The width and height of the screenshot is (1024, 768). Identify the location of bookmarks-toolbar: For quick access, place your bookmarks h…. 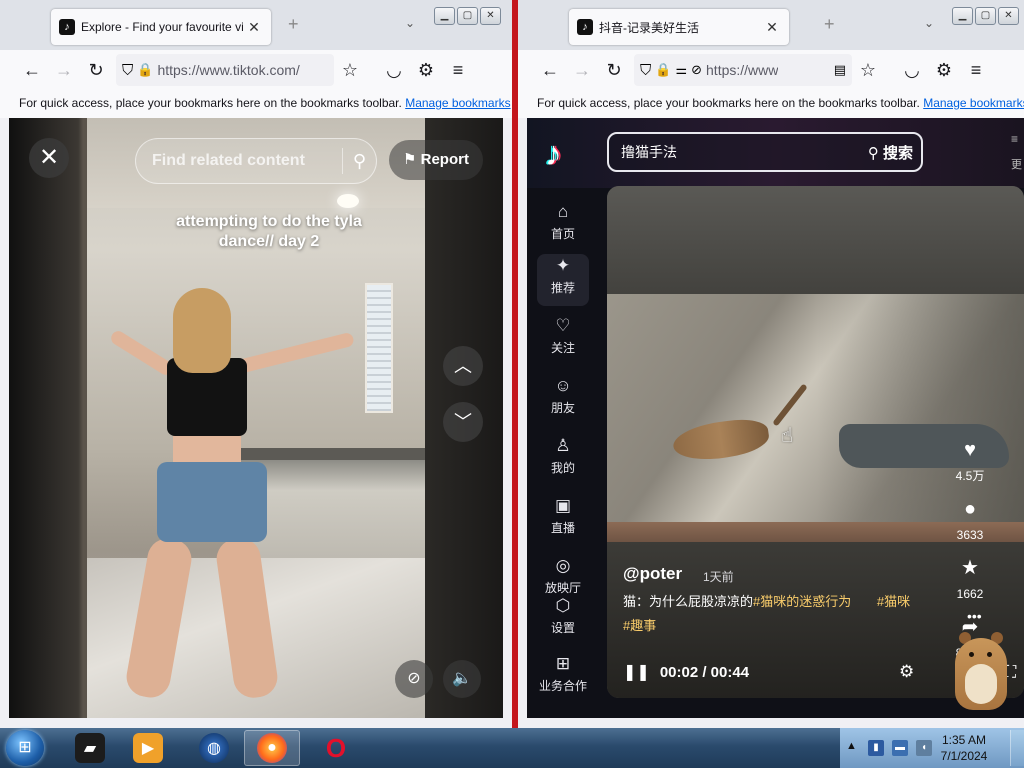
(256, 104).